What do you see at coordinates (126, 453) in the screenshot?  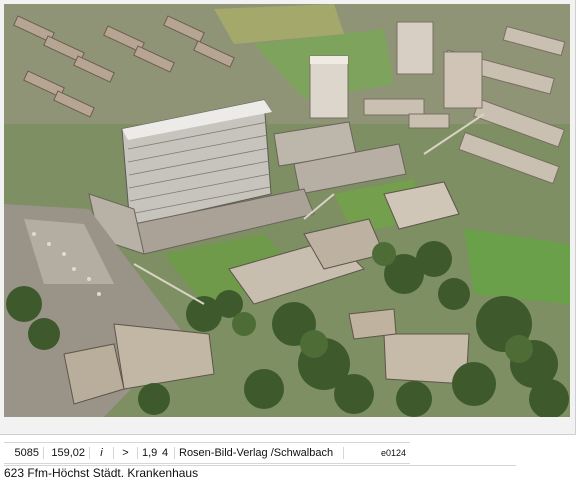 I see `next-arrow-icon: >` at bounding box center [126, 453].